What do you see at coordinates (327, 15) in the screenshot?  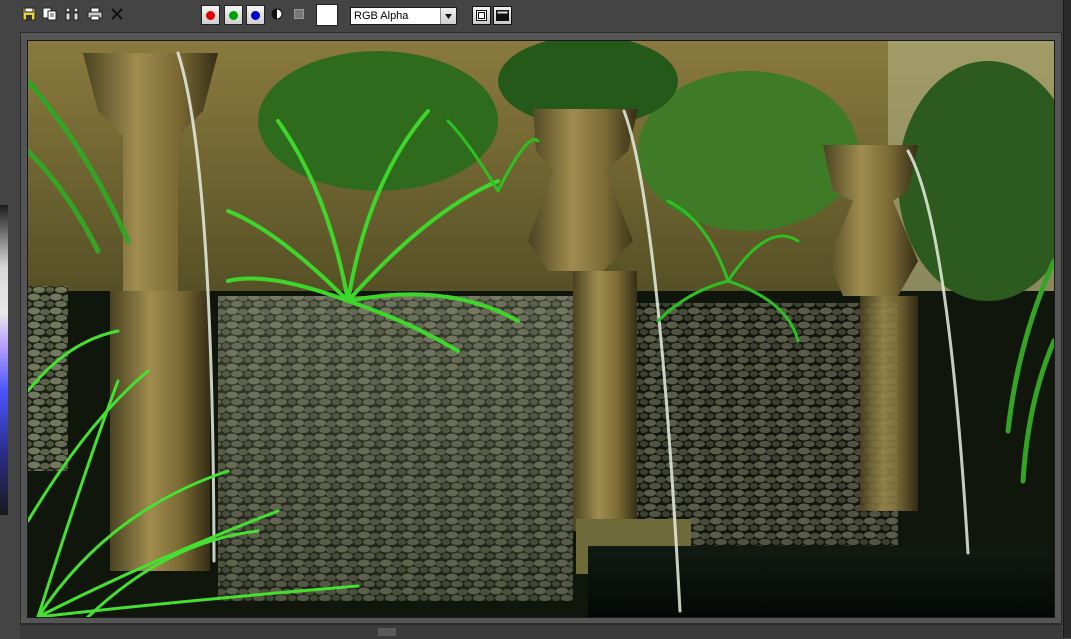 I see `color-swatch` at bounding box center [327, 15].